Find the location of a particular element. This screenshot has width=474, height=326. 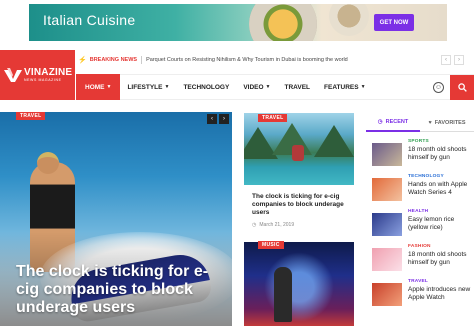

article-category-tag: TRAVEL is located at coordinates (273, 118).